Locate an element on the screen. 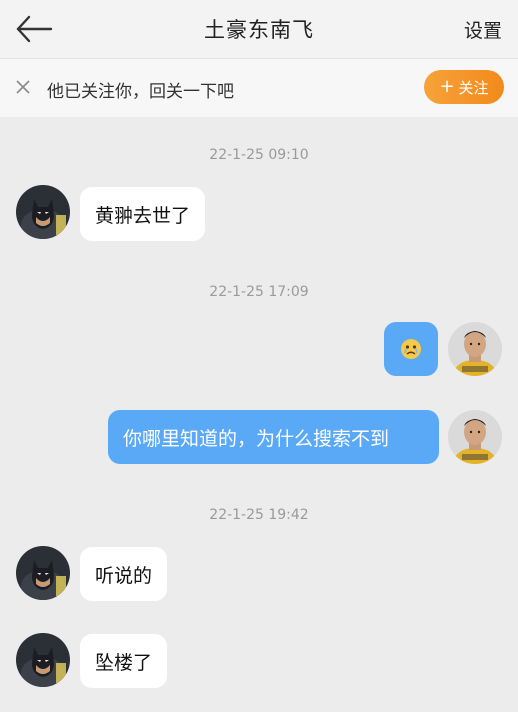 The width and height of the screenshot is (518, 712). message-text: 黄翀去世了 is located at coordinates (143, 215).